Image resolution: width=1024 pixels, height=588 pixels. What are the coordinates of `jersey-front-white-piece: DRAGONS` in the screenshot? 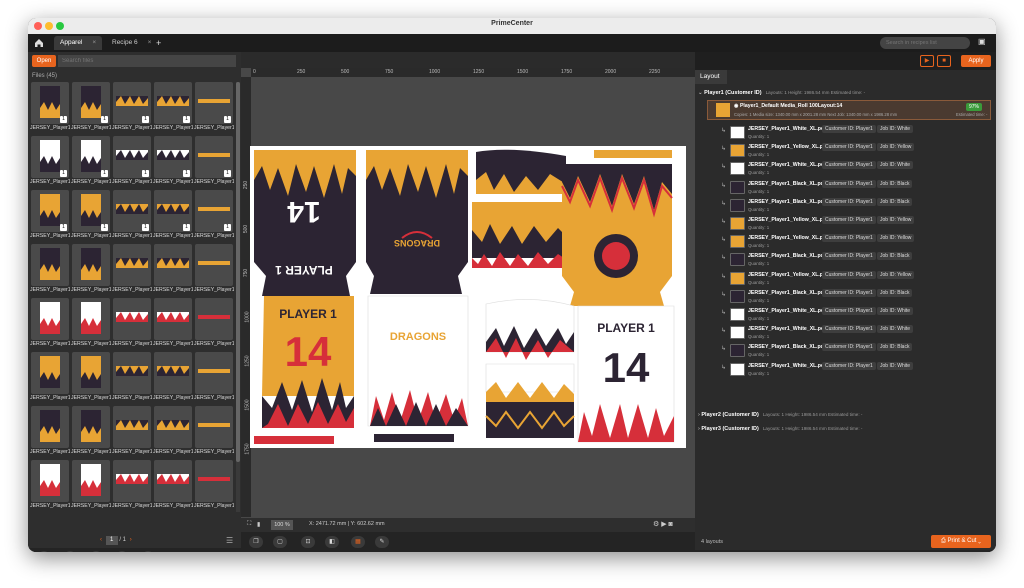 It's located at (418, 361).